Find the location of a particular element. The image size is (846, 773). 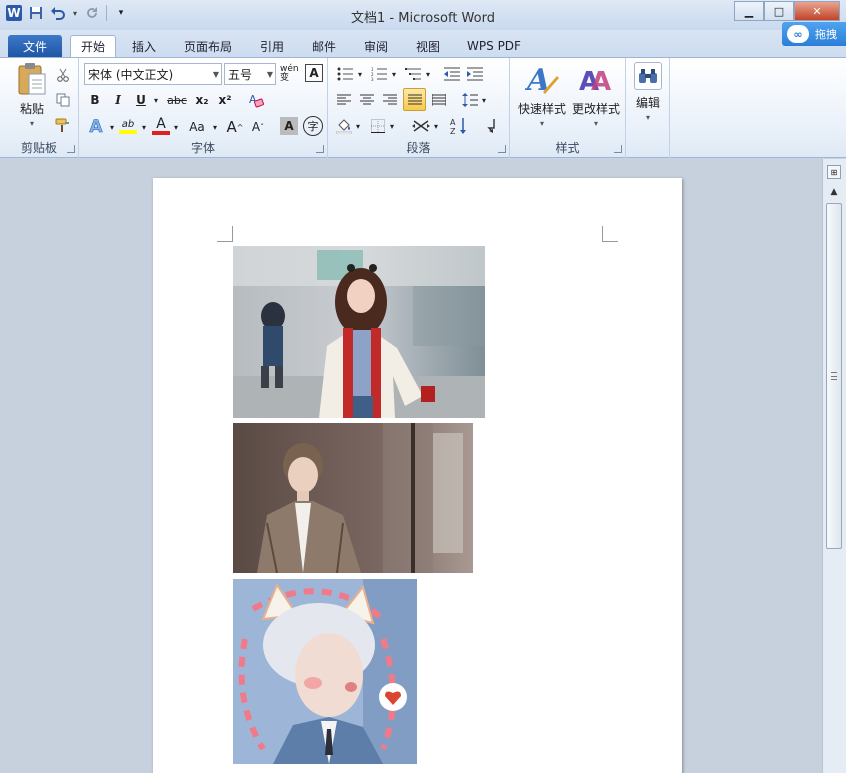

borders-dropdown-icon: ▾ is located at coordinates (392, 126).